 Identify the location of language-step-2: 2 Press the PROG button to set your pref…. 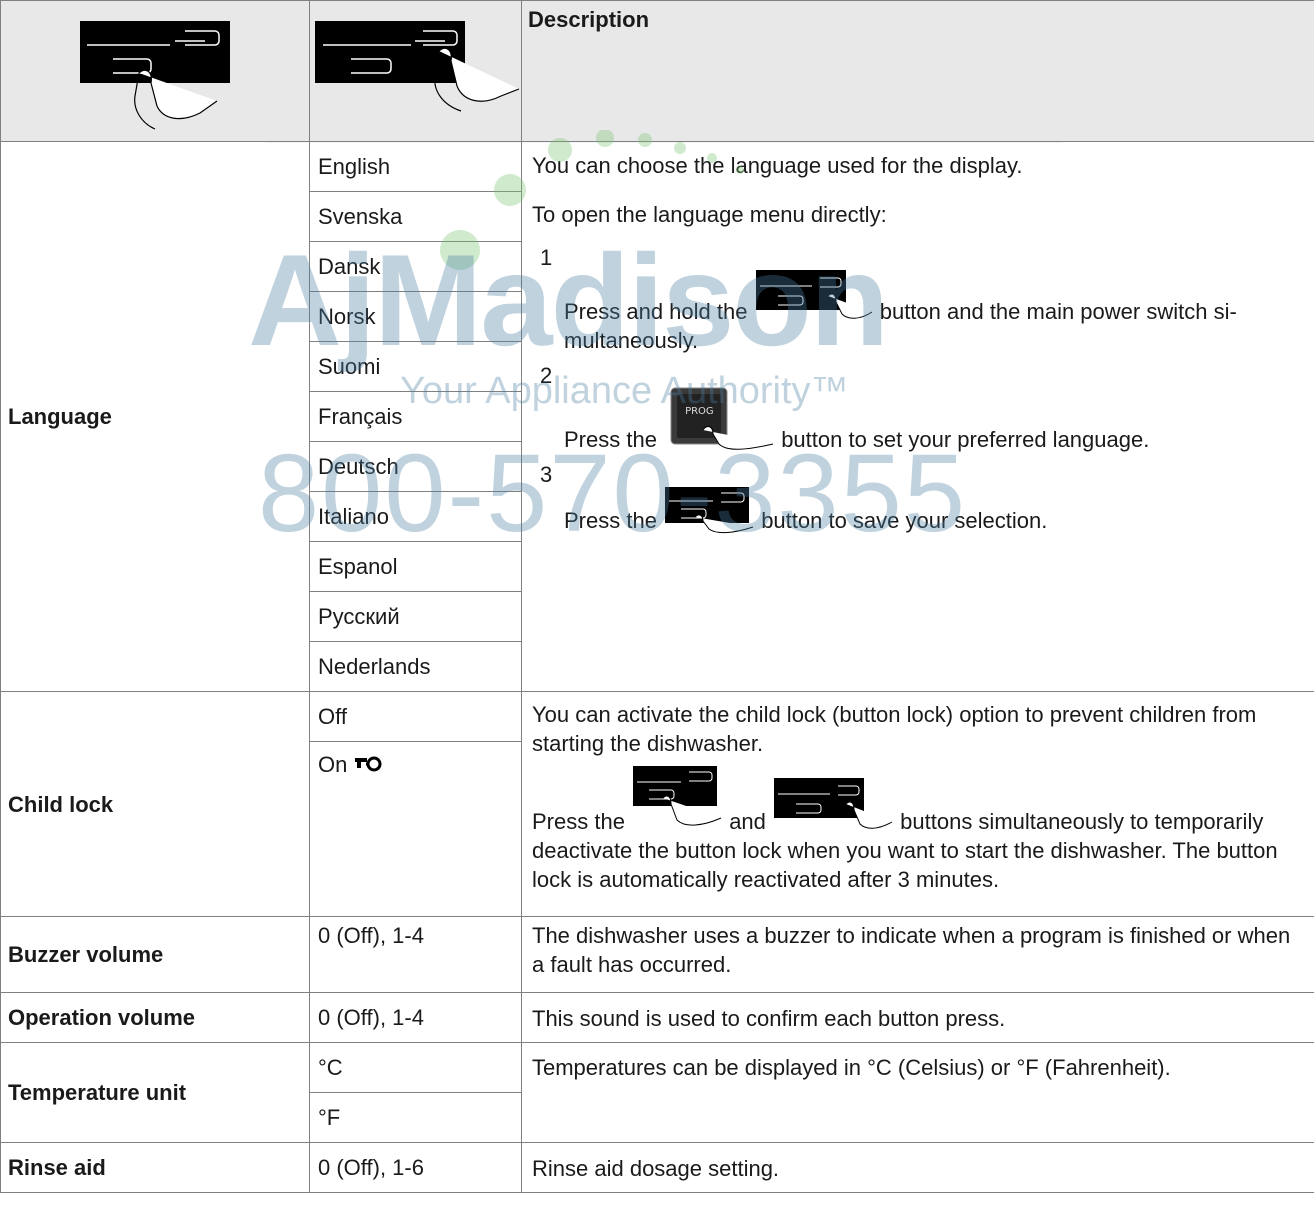
(919, 407).